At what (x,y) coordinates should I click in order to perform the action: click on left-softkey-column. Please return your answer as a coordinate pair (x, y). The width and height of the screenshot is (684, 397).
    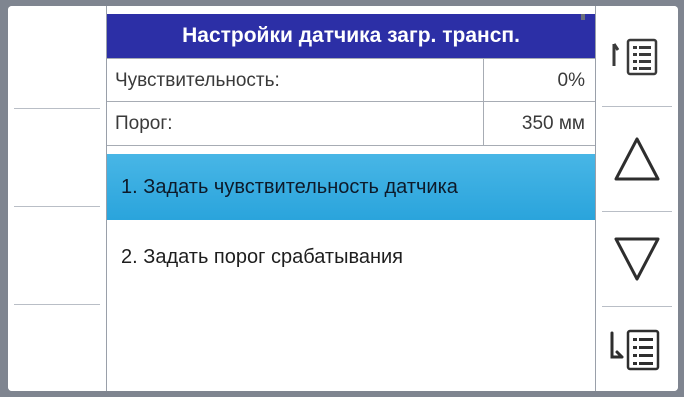
    Looking at the image, I should click on (57, 198).